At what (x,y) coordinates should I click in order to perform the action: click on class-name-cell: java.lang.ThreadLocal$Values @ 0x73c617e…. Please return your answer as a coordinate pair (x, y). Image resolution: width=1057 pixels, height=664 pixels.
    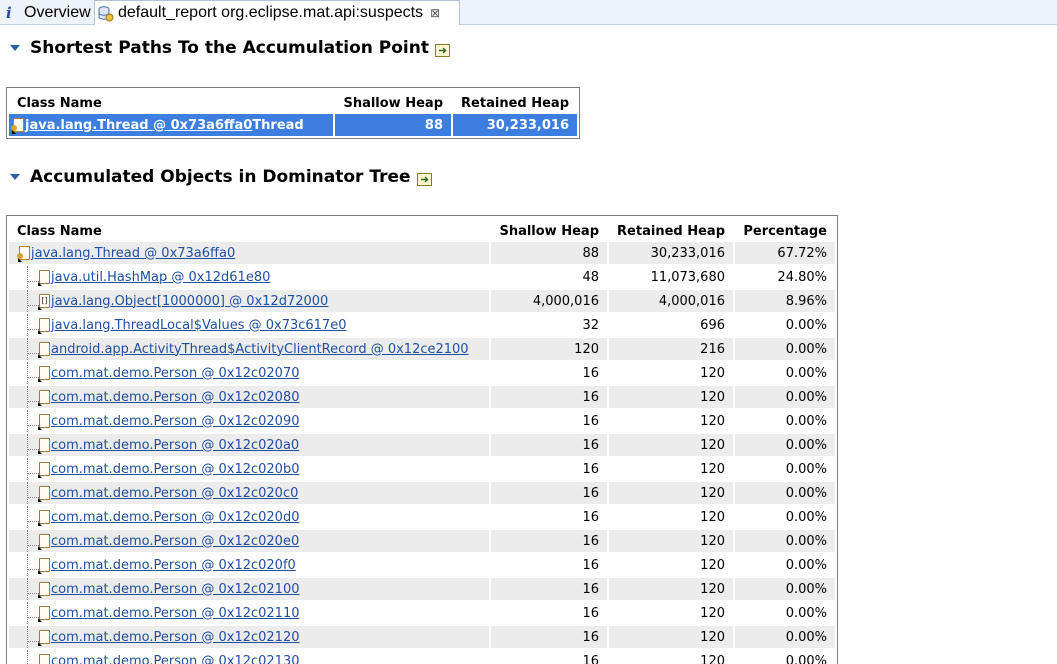
    Looking at the image, I should click on (249, 325).